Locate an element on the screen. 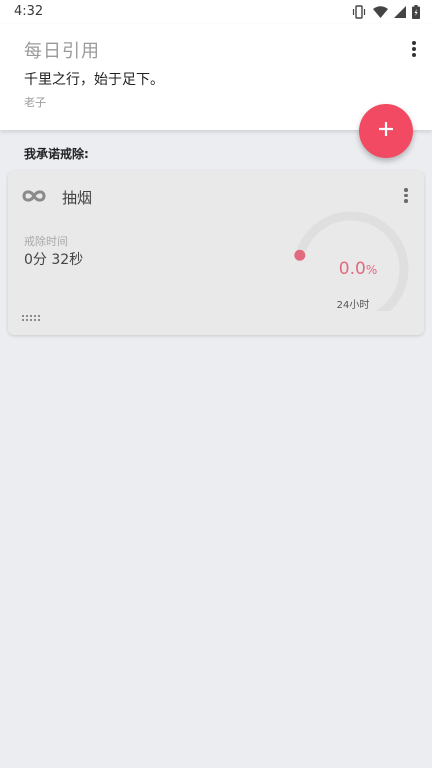 The height and width of the screenshot is (768, 432). status-bar: 4:32 is located at coordinates (216, 12).